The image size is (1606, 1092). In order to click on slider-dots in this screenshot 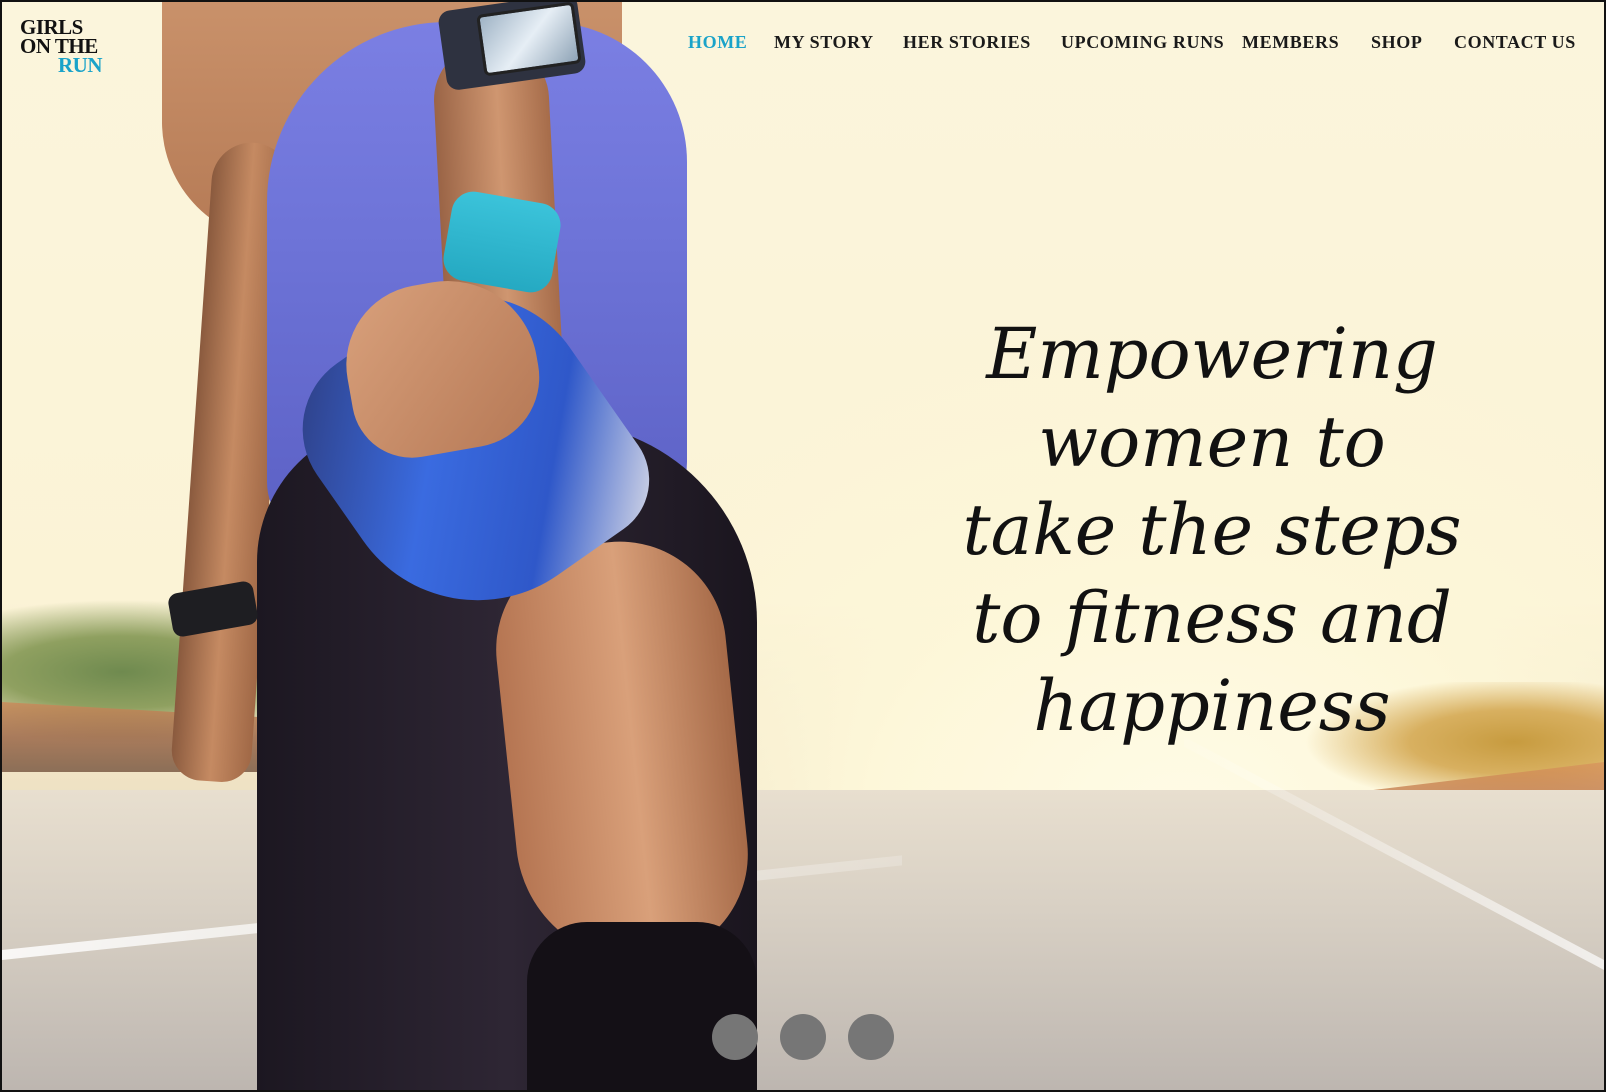, I will do `click(807, 1038)`.